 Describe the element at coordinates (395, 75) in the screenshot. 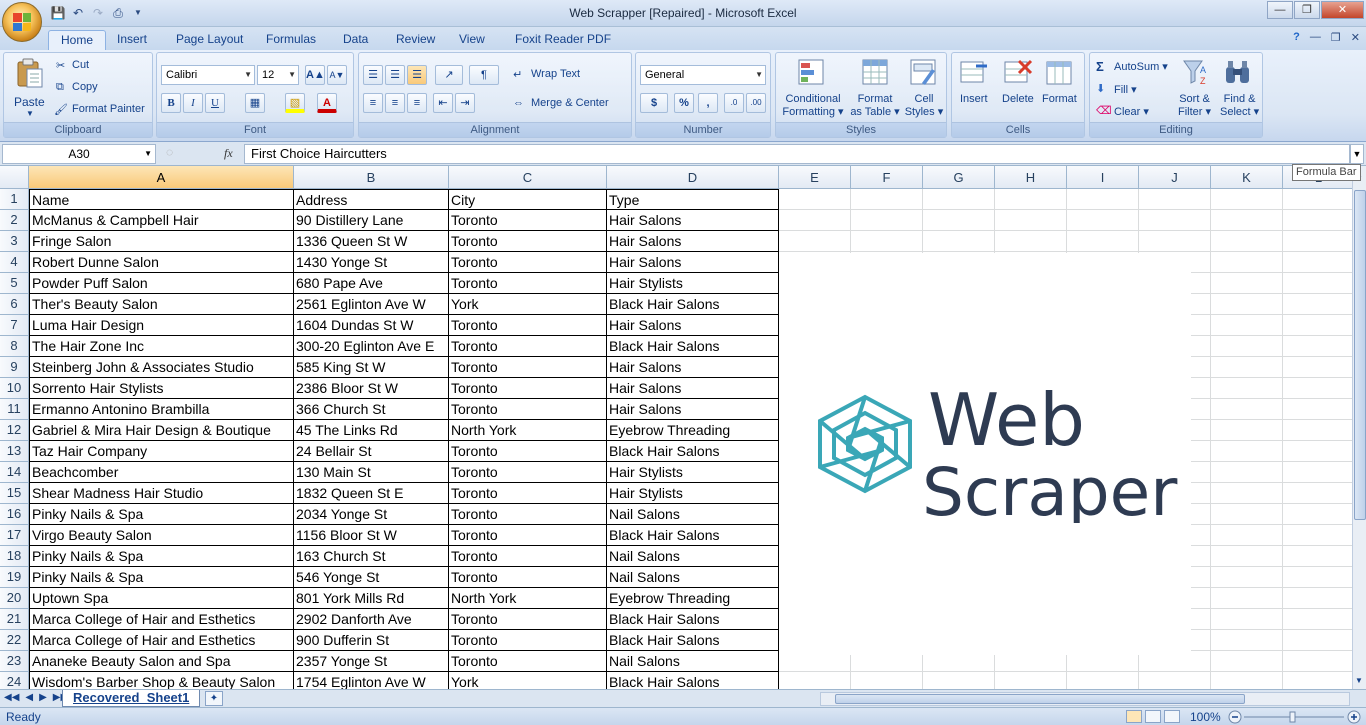

I see `align-middle-icon: ☰` at that location.